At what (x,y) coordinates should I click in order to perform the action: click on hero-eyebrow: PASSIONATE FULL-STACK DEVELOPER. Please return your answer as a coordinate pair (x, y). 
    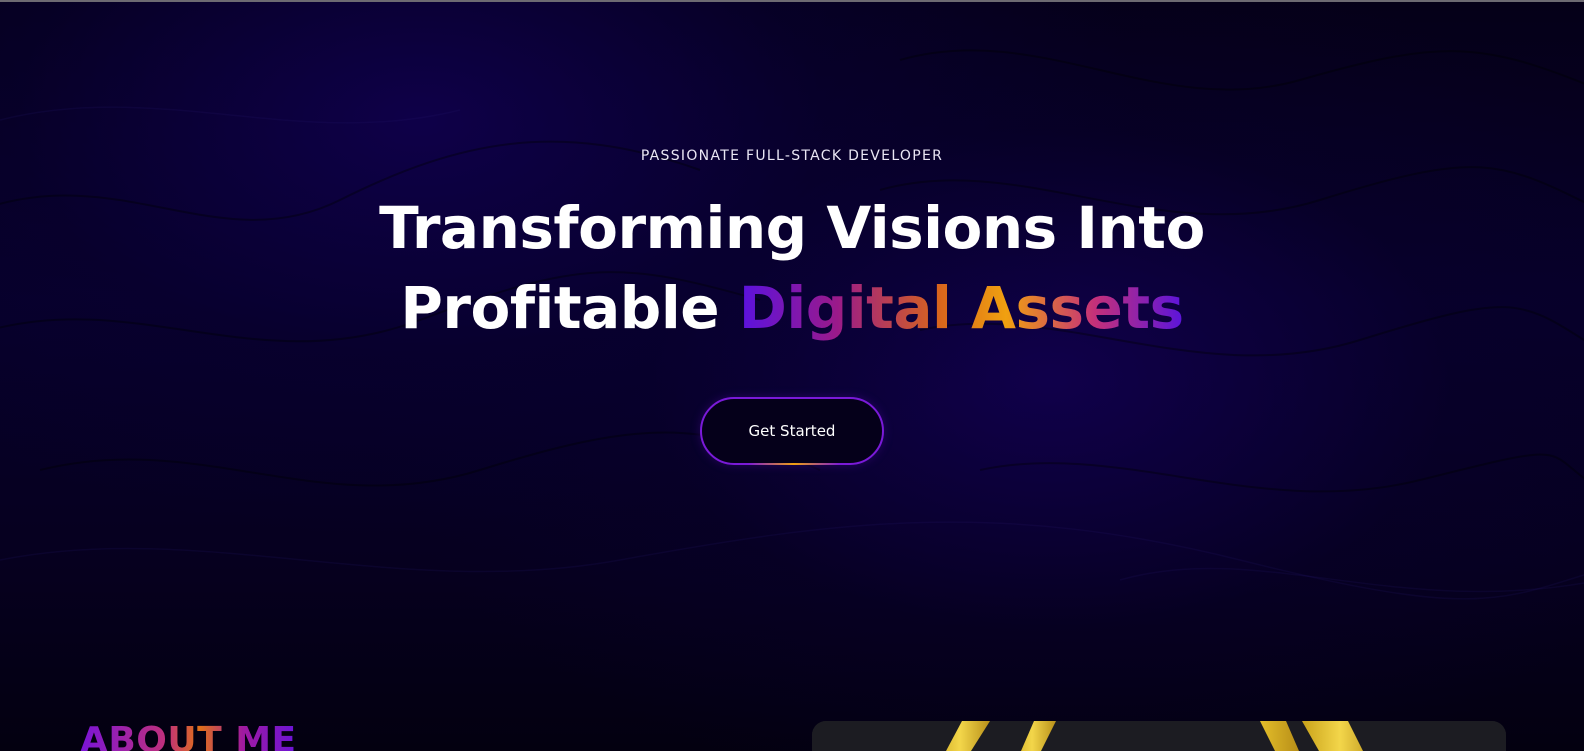
    Looking at the image, I should click on (792, 156).